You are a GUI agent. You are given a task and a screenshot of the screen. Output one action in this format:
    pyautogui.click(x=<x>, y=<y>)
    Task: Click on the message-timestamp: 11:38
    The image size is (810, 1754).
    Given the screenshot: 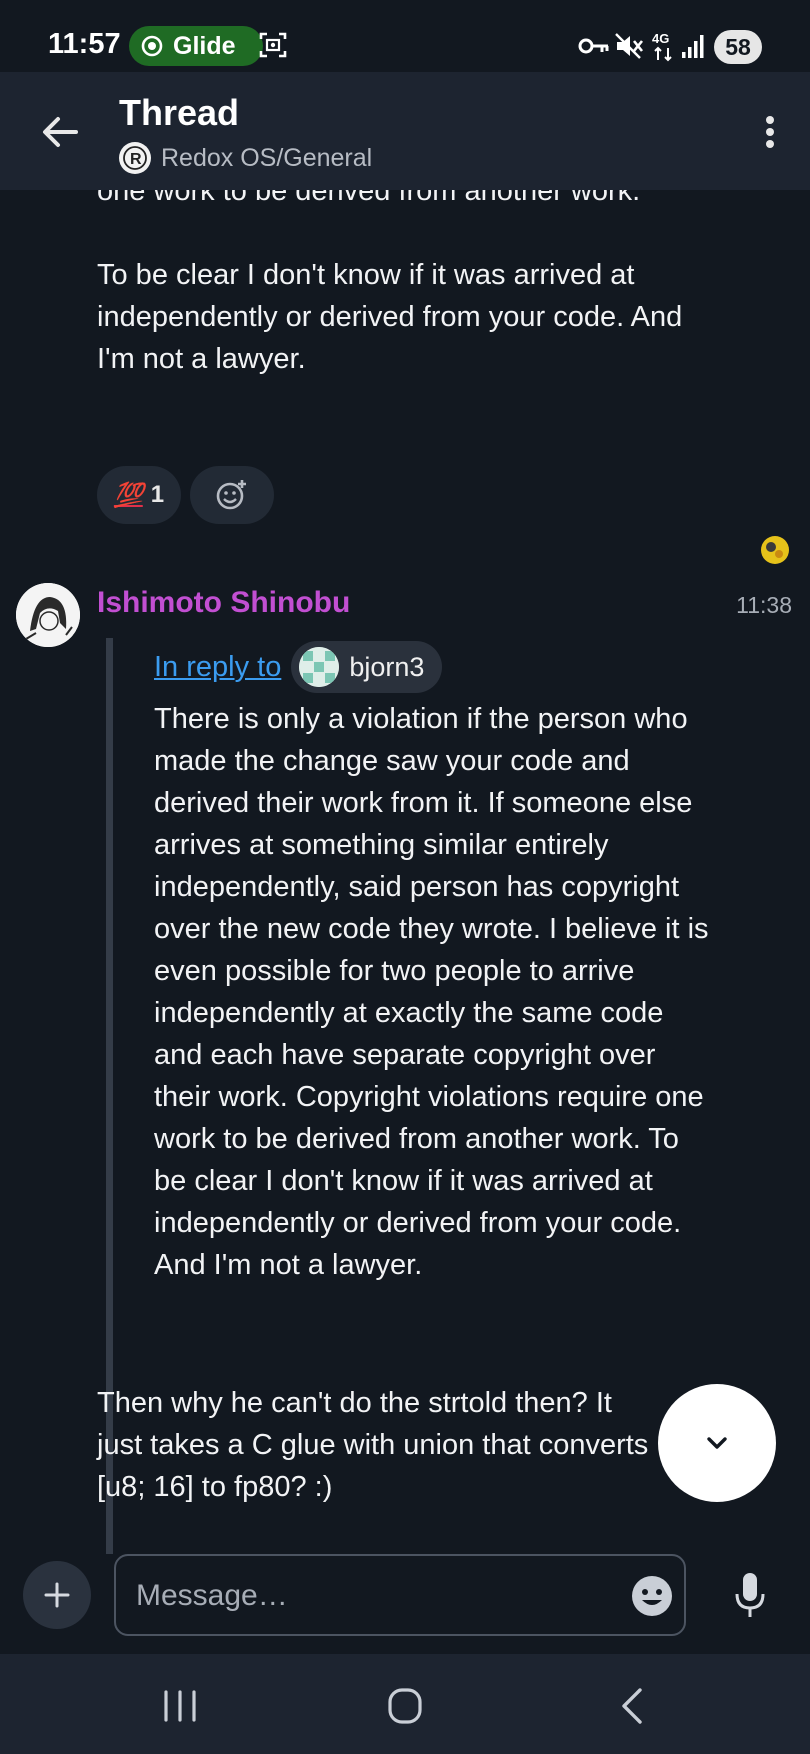 What is the action you would take?
    pyautogui.click(x=764, y=605)
    